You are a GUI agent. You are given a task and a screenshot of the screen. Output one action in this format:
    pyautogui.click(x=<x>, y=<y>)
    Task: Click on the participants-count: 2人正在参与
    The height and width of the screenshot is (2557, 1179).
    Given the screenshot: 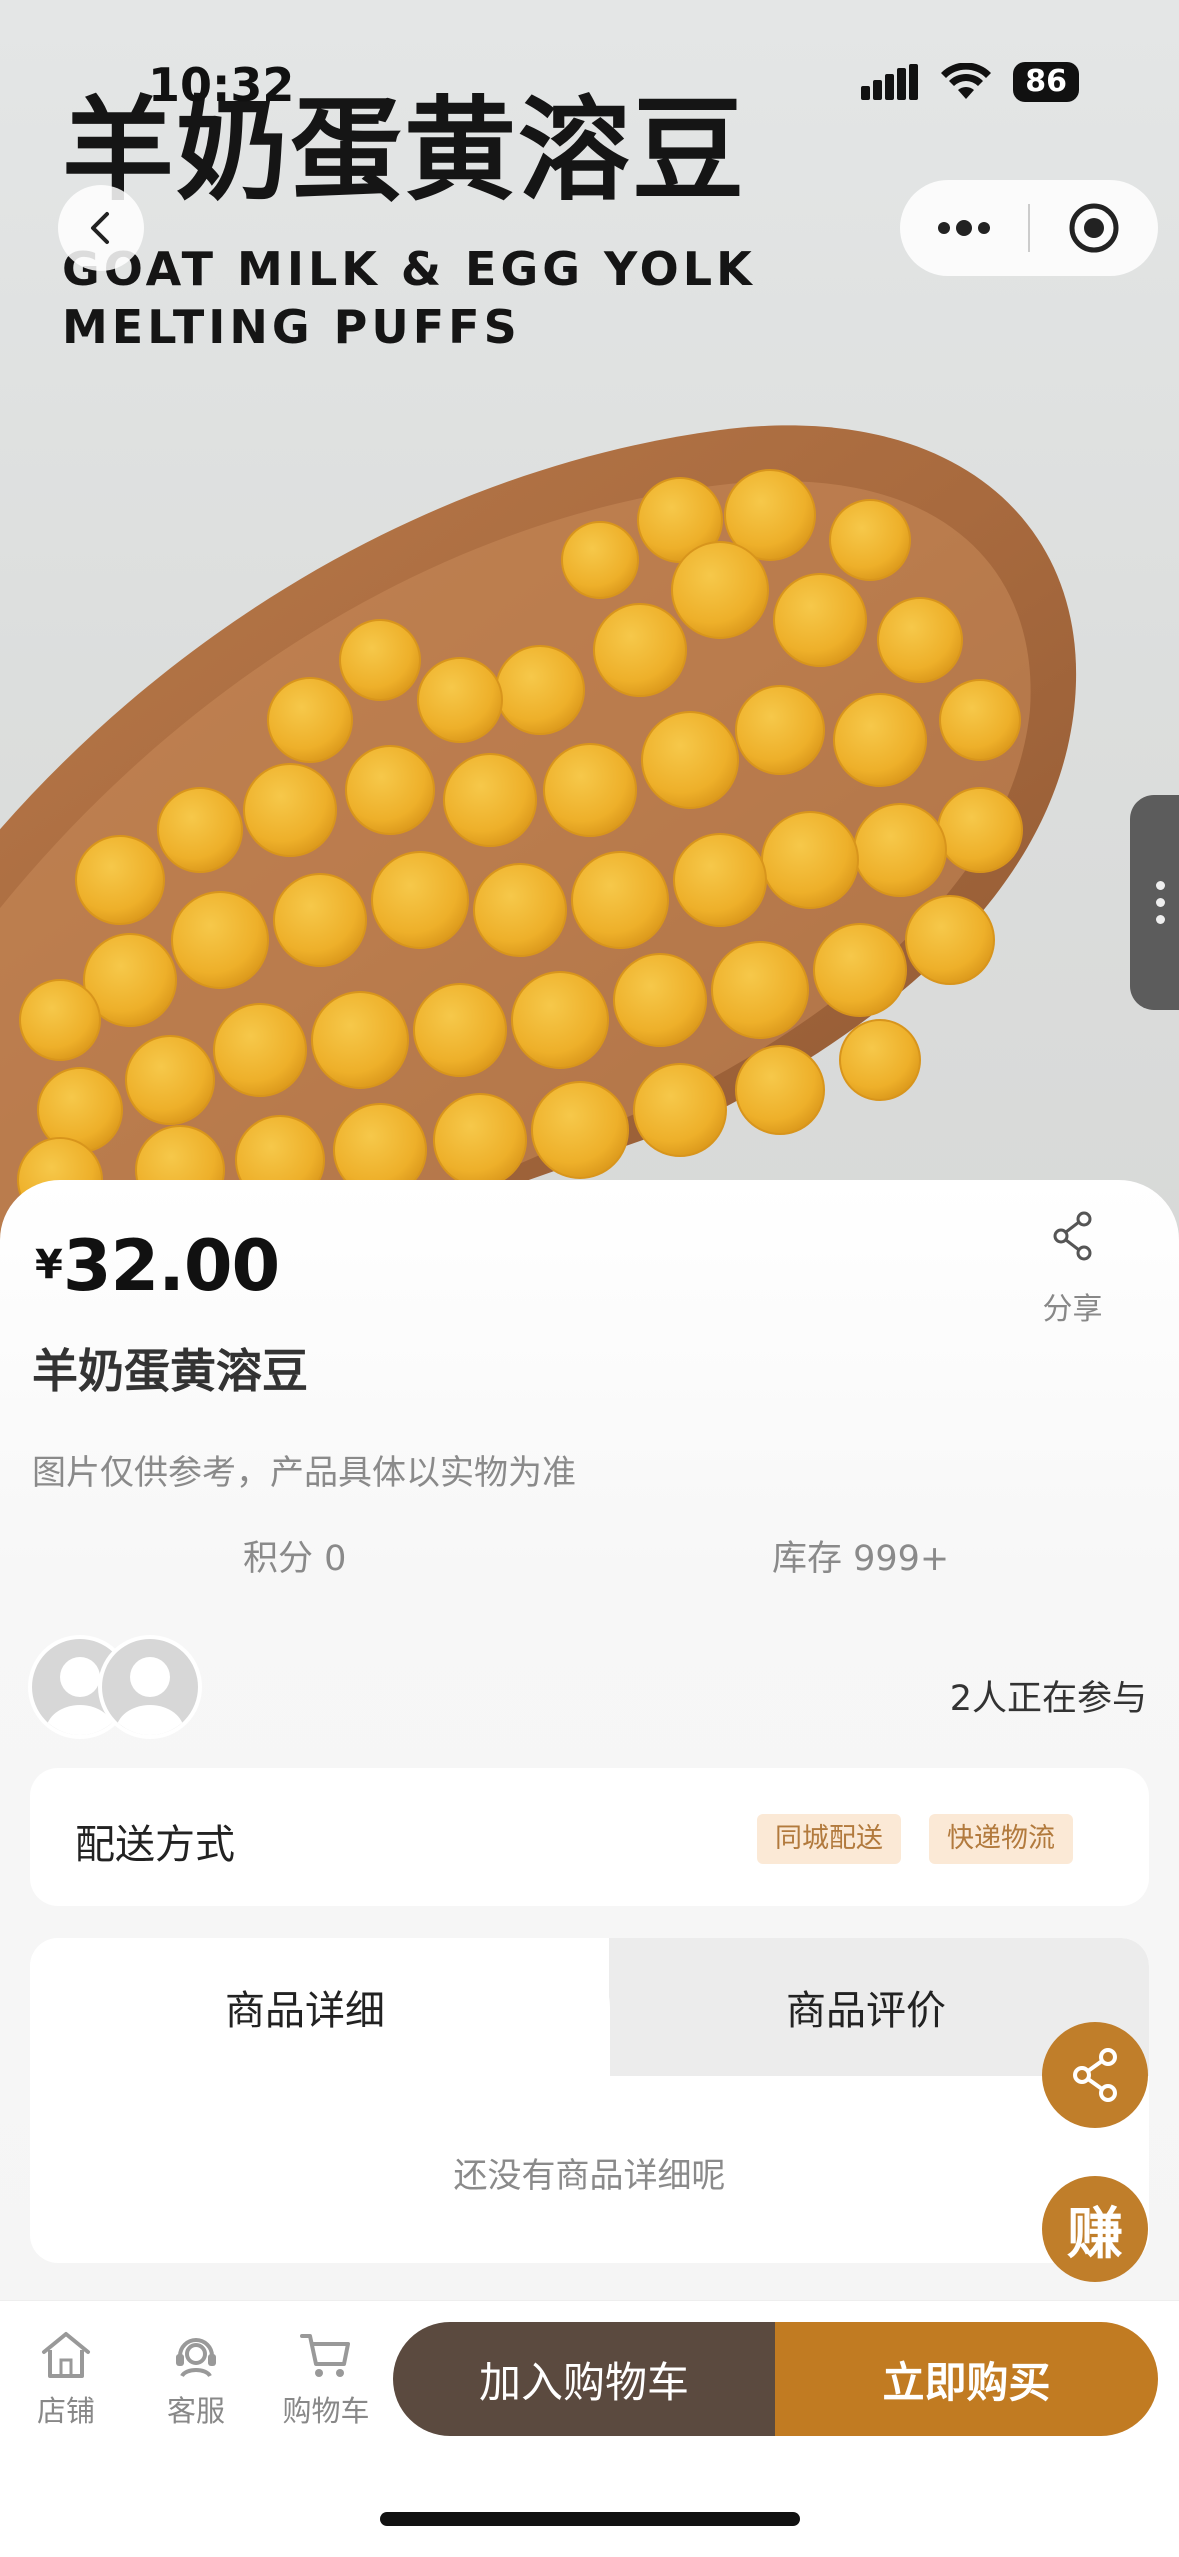 What is the action you would take?
    pyautogui.click(x=1048, y=1699)
    